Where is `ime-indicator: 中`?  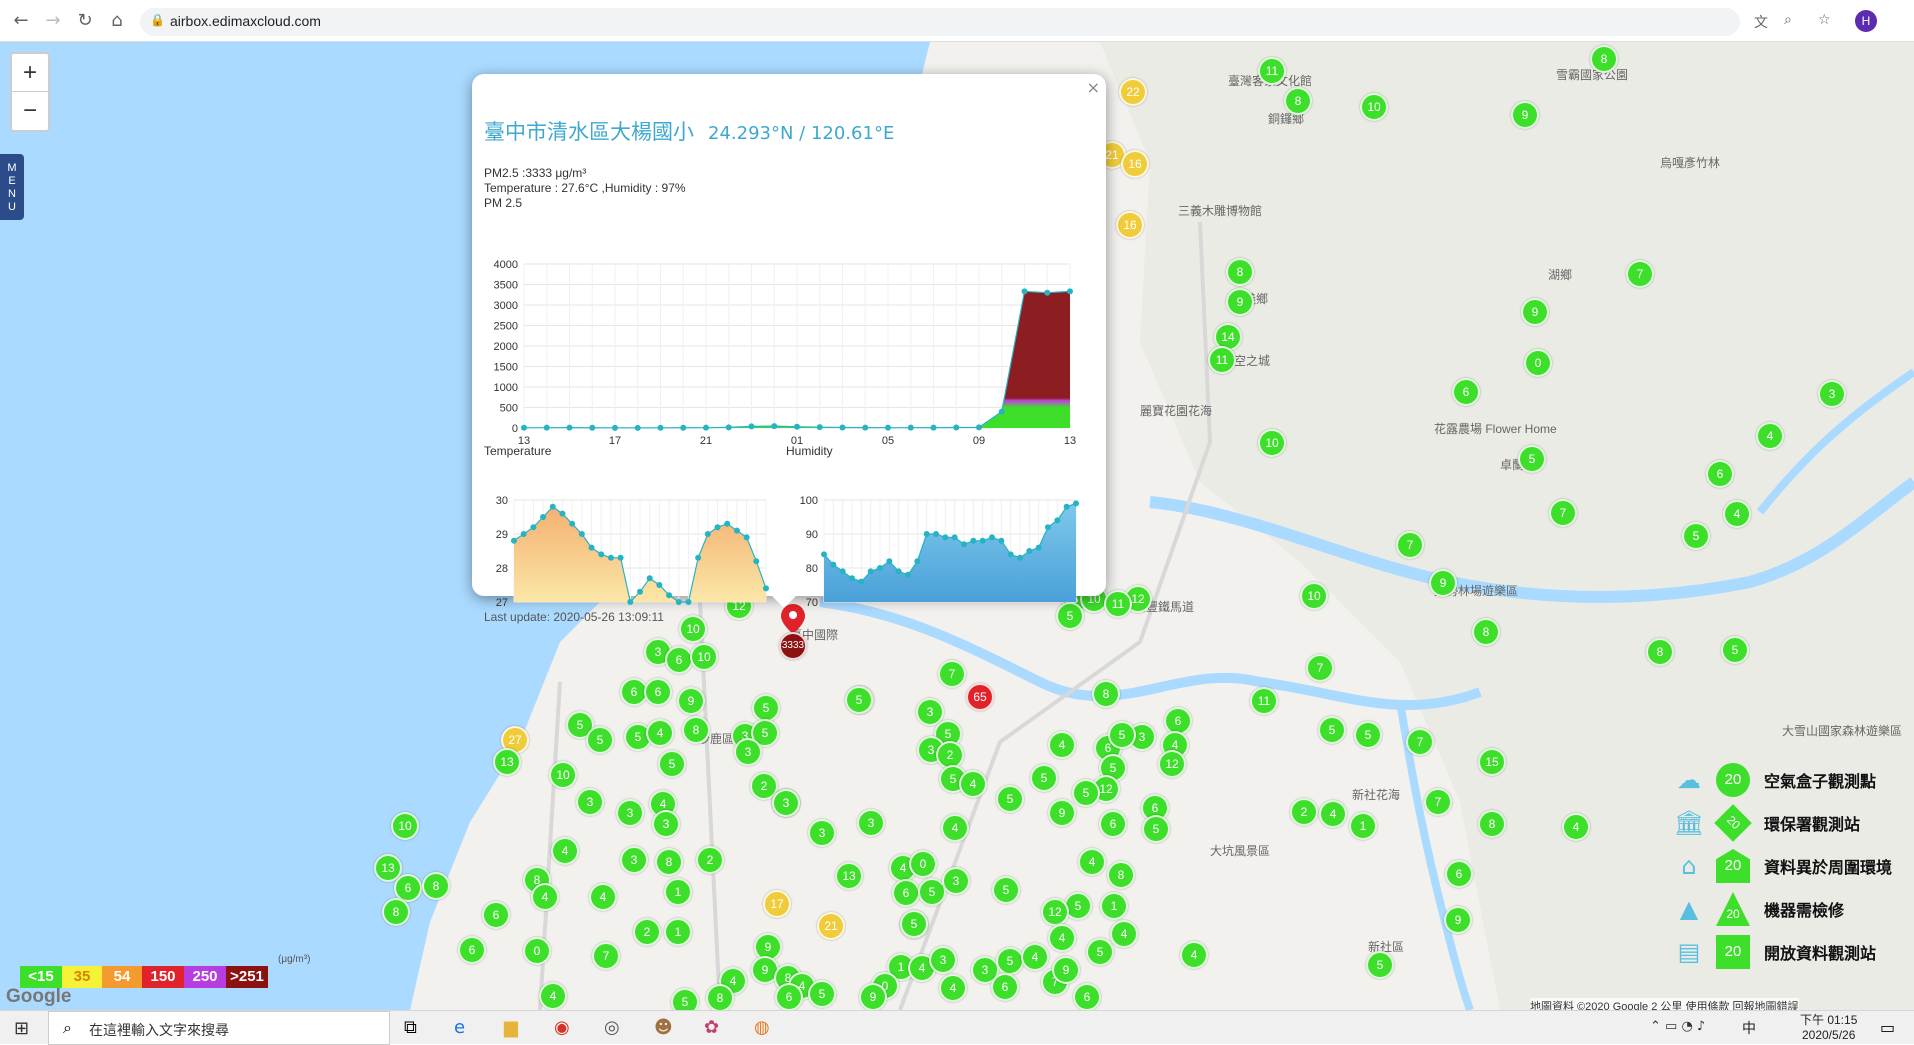
ime-indicator: 中 is located at coordinates (1749, 1028).